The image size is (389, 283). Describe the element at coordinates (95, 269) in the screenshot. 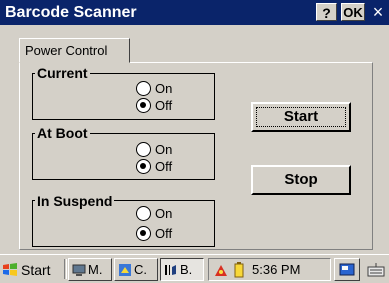

I see `task-label: M.` at that location.